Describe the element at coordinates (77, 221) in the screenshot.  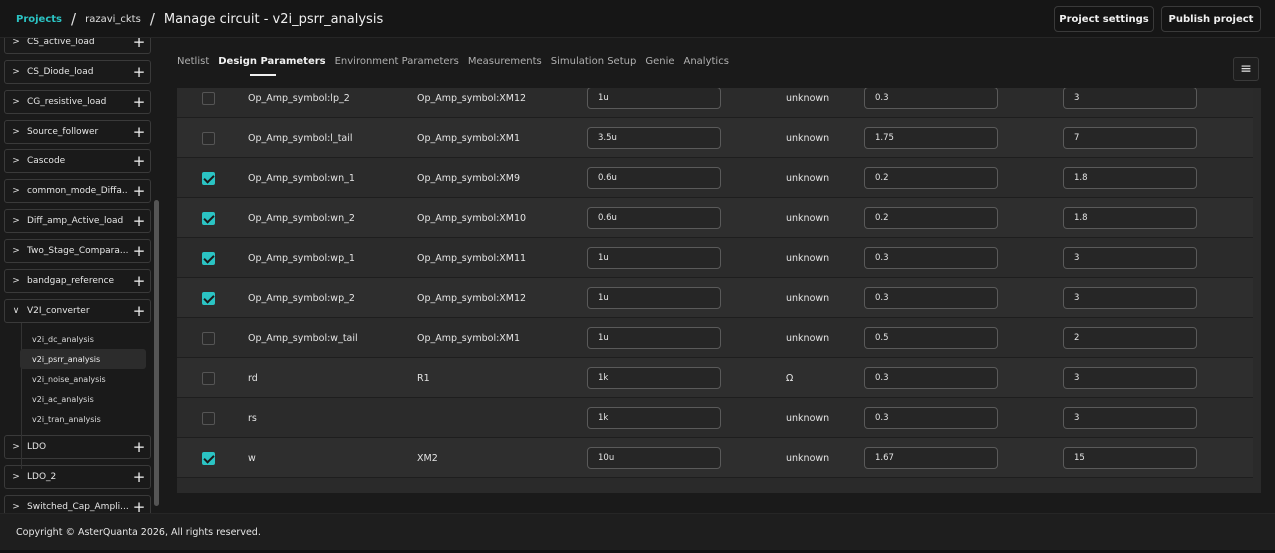
I see `sidebar-item: > Diff_amp_Active_load +` at that location.